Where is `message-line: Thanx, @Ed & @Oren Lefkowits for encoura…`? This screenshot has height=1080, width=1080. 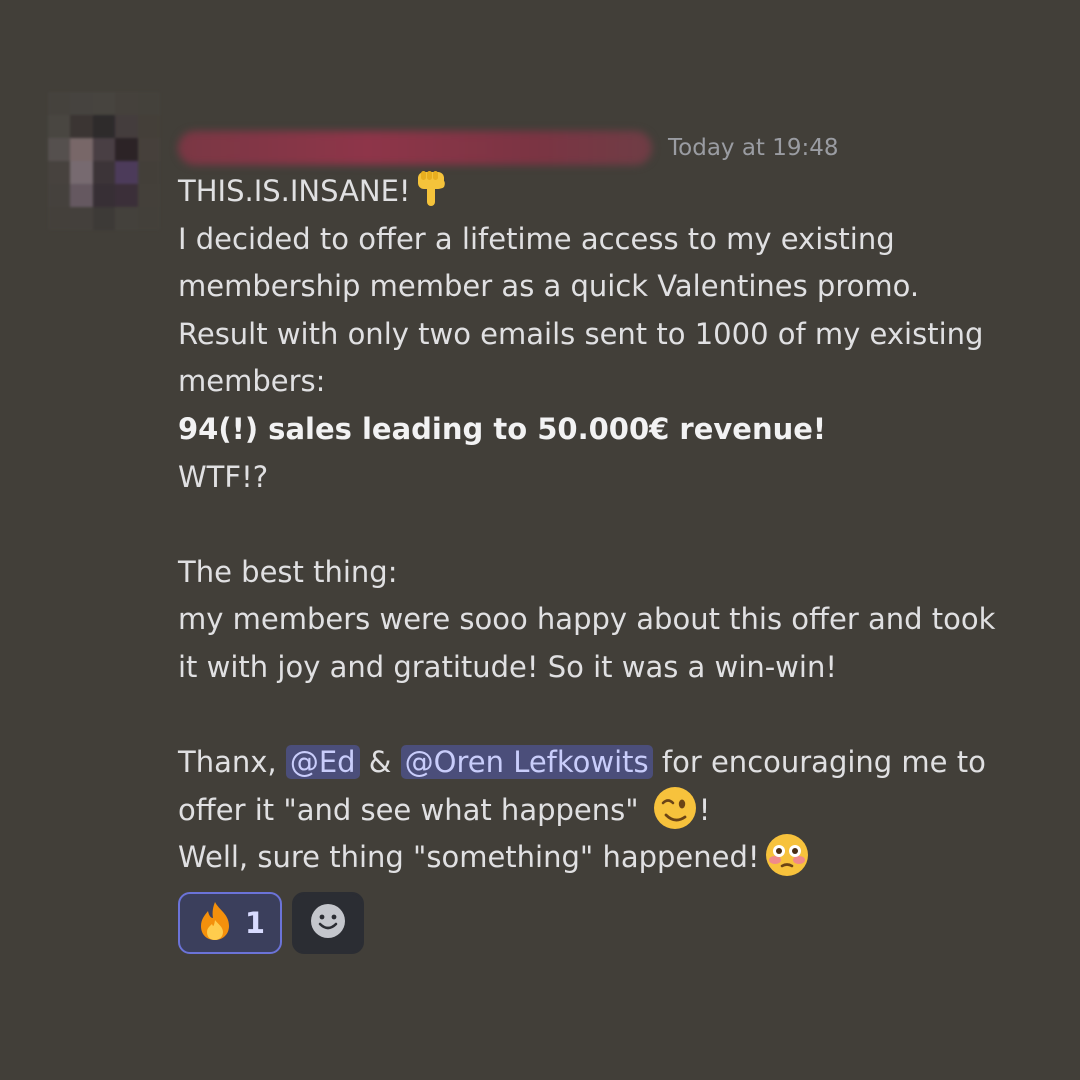 message-line: Thanx, @Ed & @Oren Lefkowits for encoura… is located at coordinates (608, 763).